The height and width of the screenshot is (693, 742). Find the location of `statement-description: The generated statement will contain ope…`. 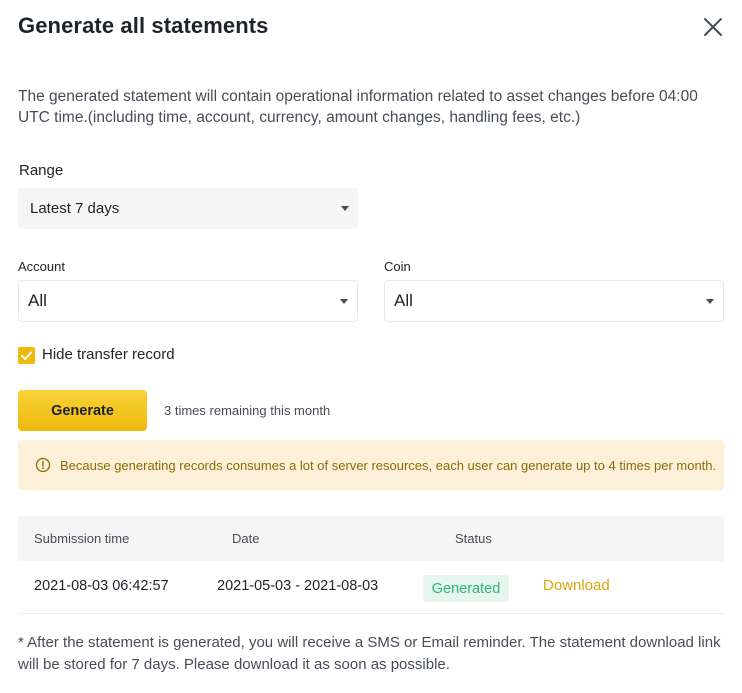

statement-description: The generated statement will contain ope… is located at coordinates (358, 107).